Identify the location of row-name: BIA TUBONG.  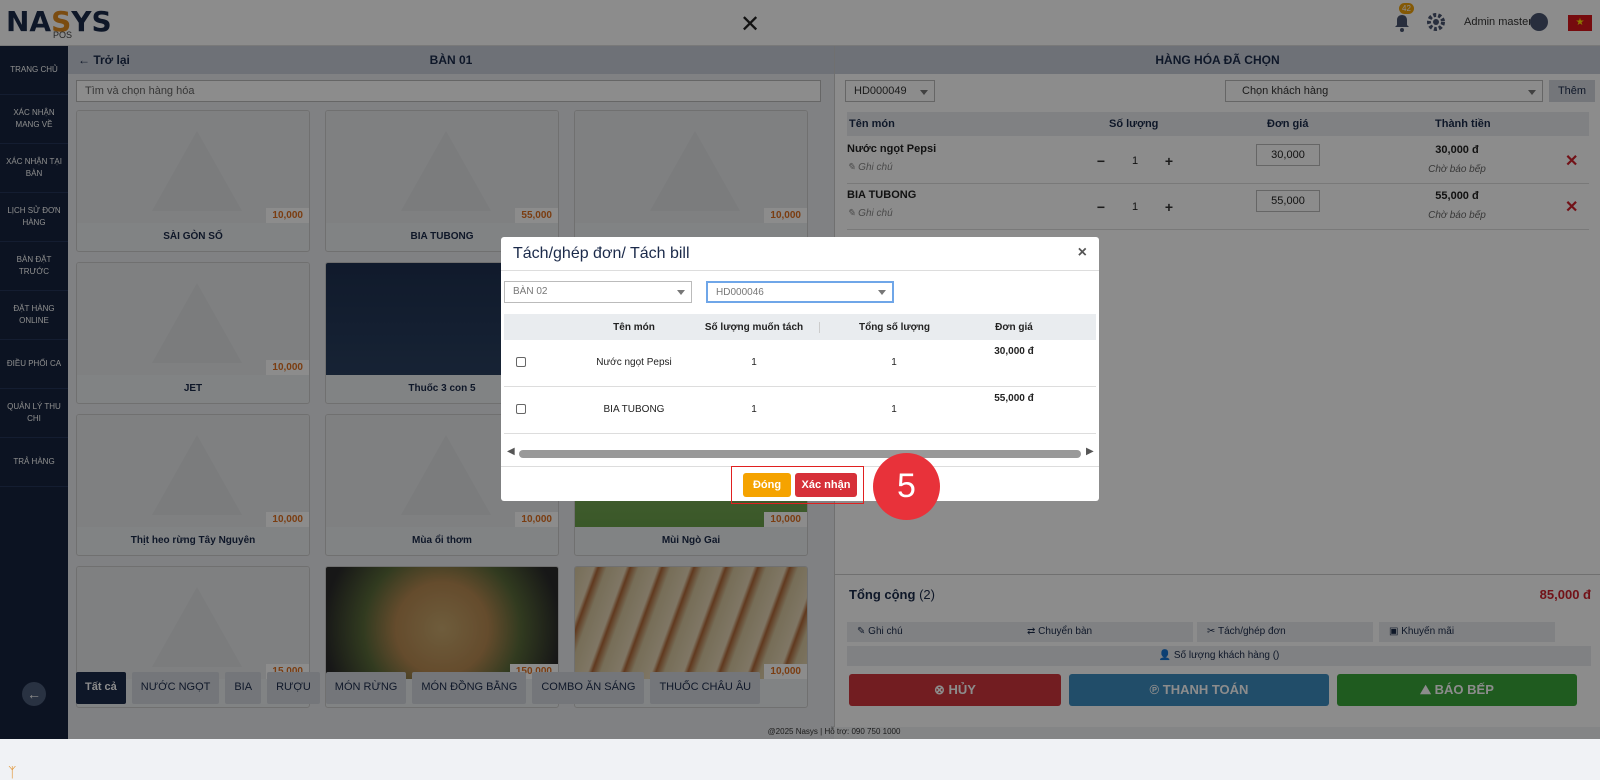
(634, 409).